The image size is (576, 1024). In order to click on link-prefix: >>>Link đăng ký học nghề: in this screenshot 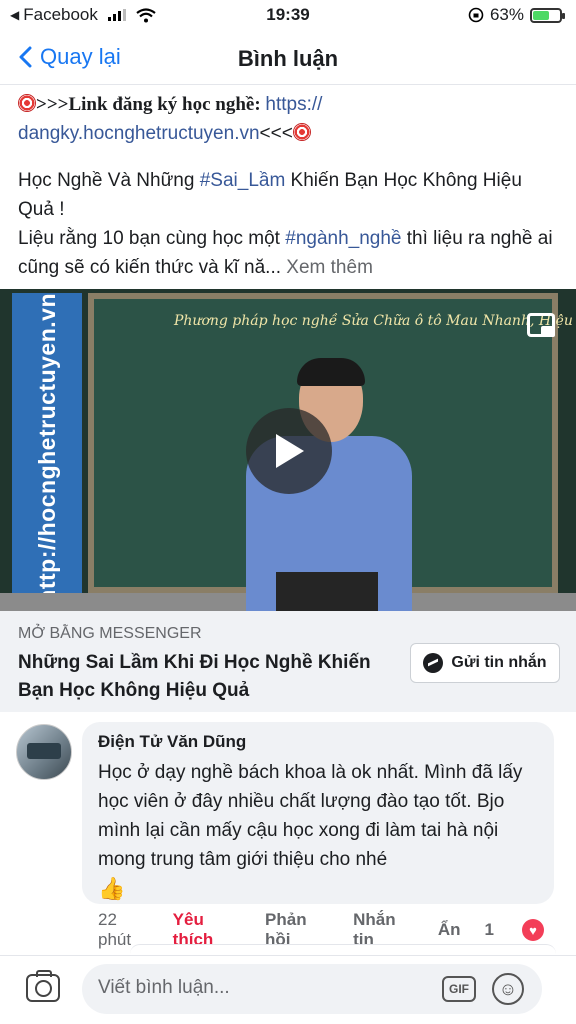, I will do `click(151, 104)`.